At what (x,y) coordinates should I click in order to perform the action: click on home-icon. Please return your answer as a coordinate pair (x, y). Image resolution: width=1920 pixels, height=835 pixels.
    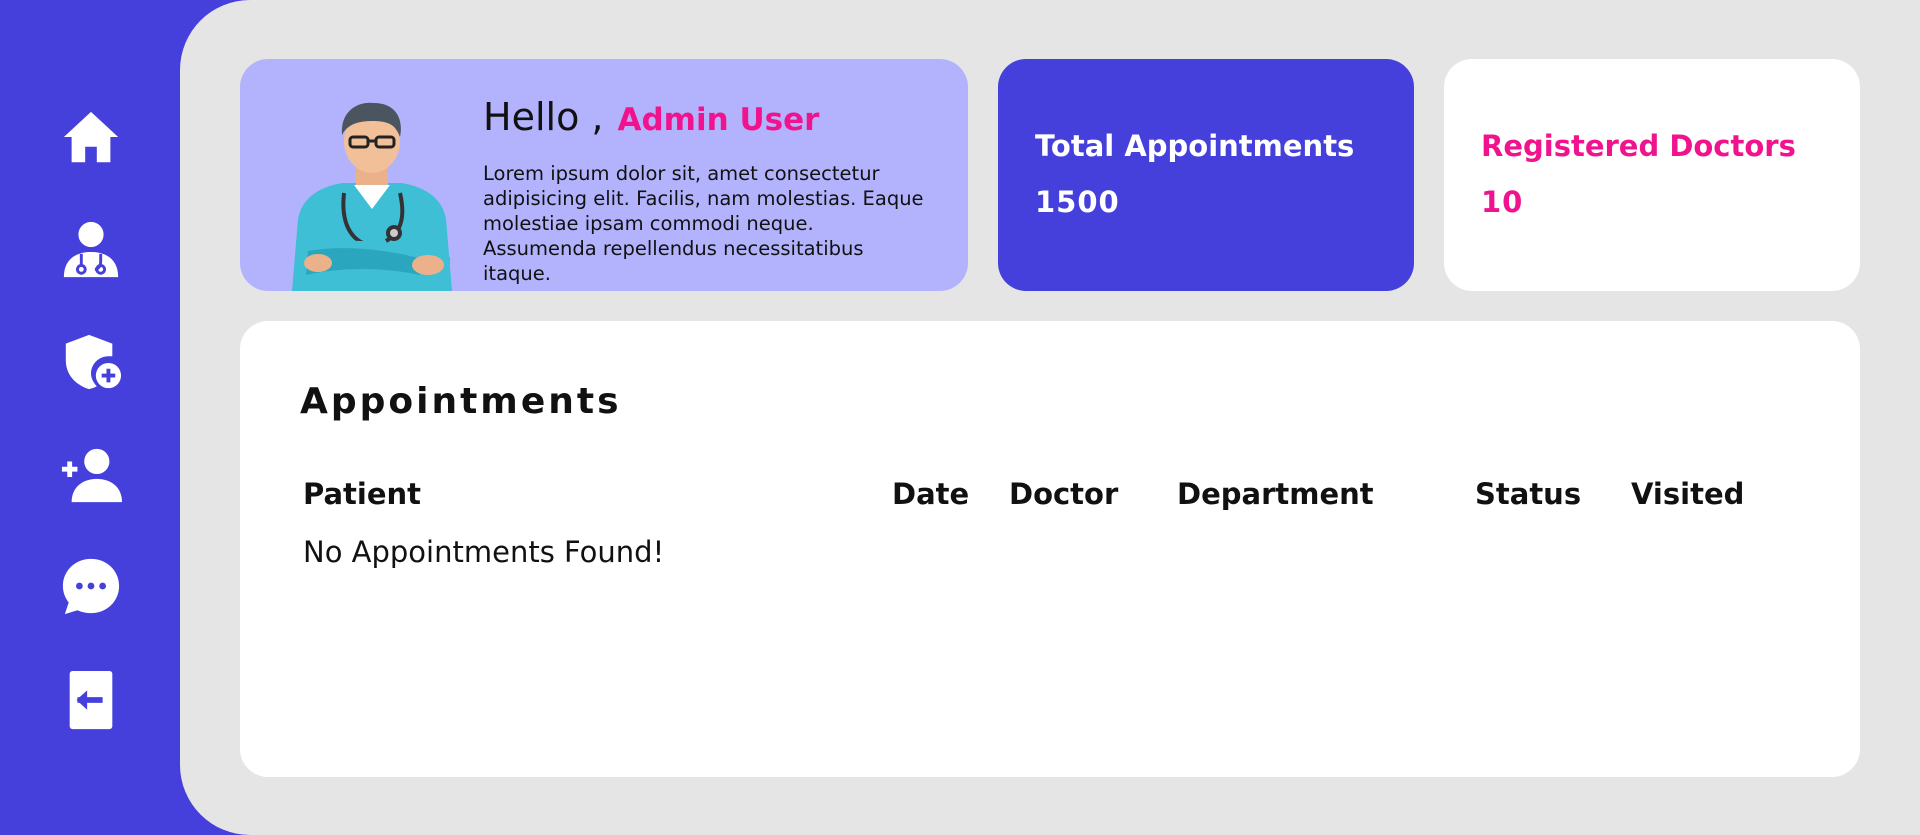
    Looking at the image, I should click on (91, 137).